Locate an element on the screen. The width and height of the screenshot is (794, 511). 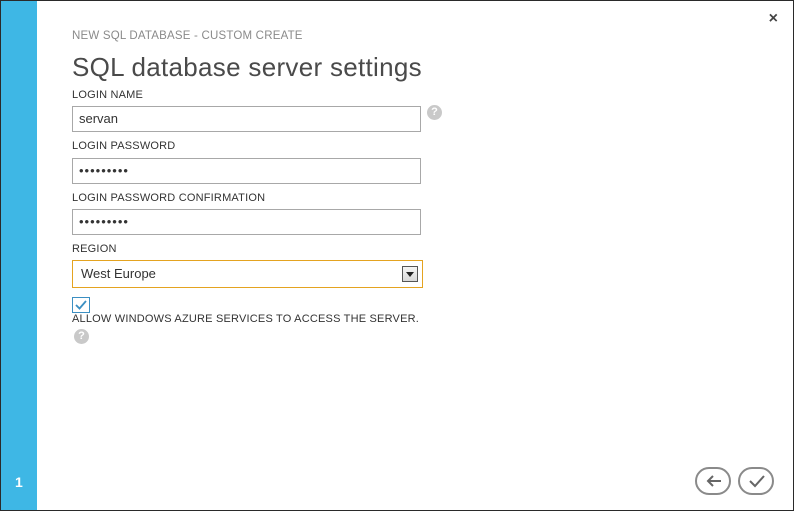
back-arrow-icon is located at coordinates (713, 481).